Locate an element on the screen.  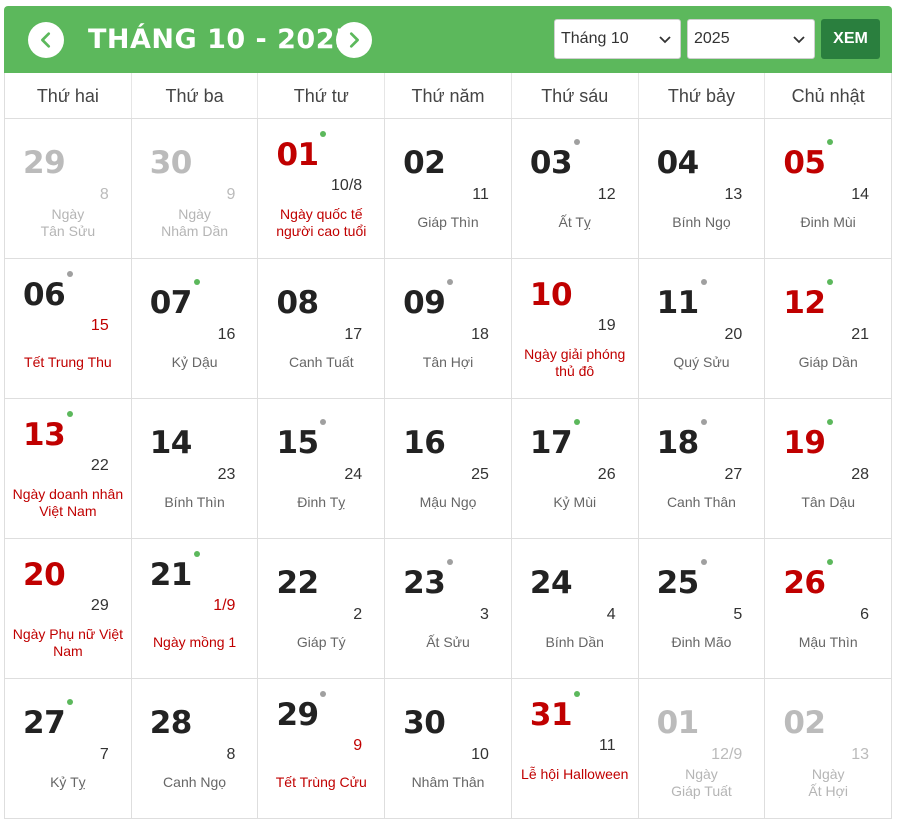
day-cell: 14 23 Bính Thìn is located at coordinates (195, 468).